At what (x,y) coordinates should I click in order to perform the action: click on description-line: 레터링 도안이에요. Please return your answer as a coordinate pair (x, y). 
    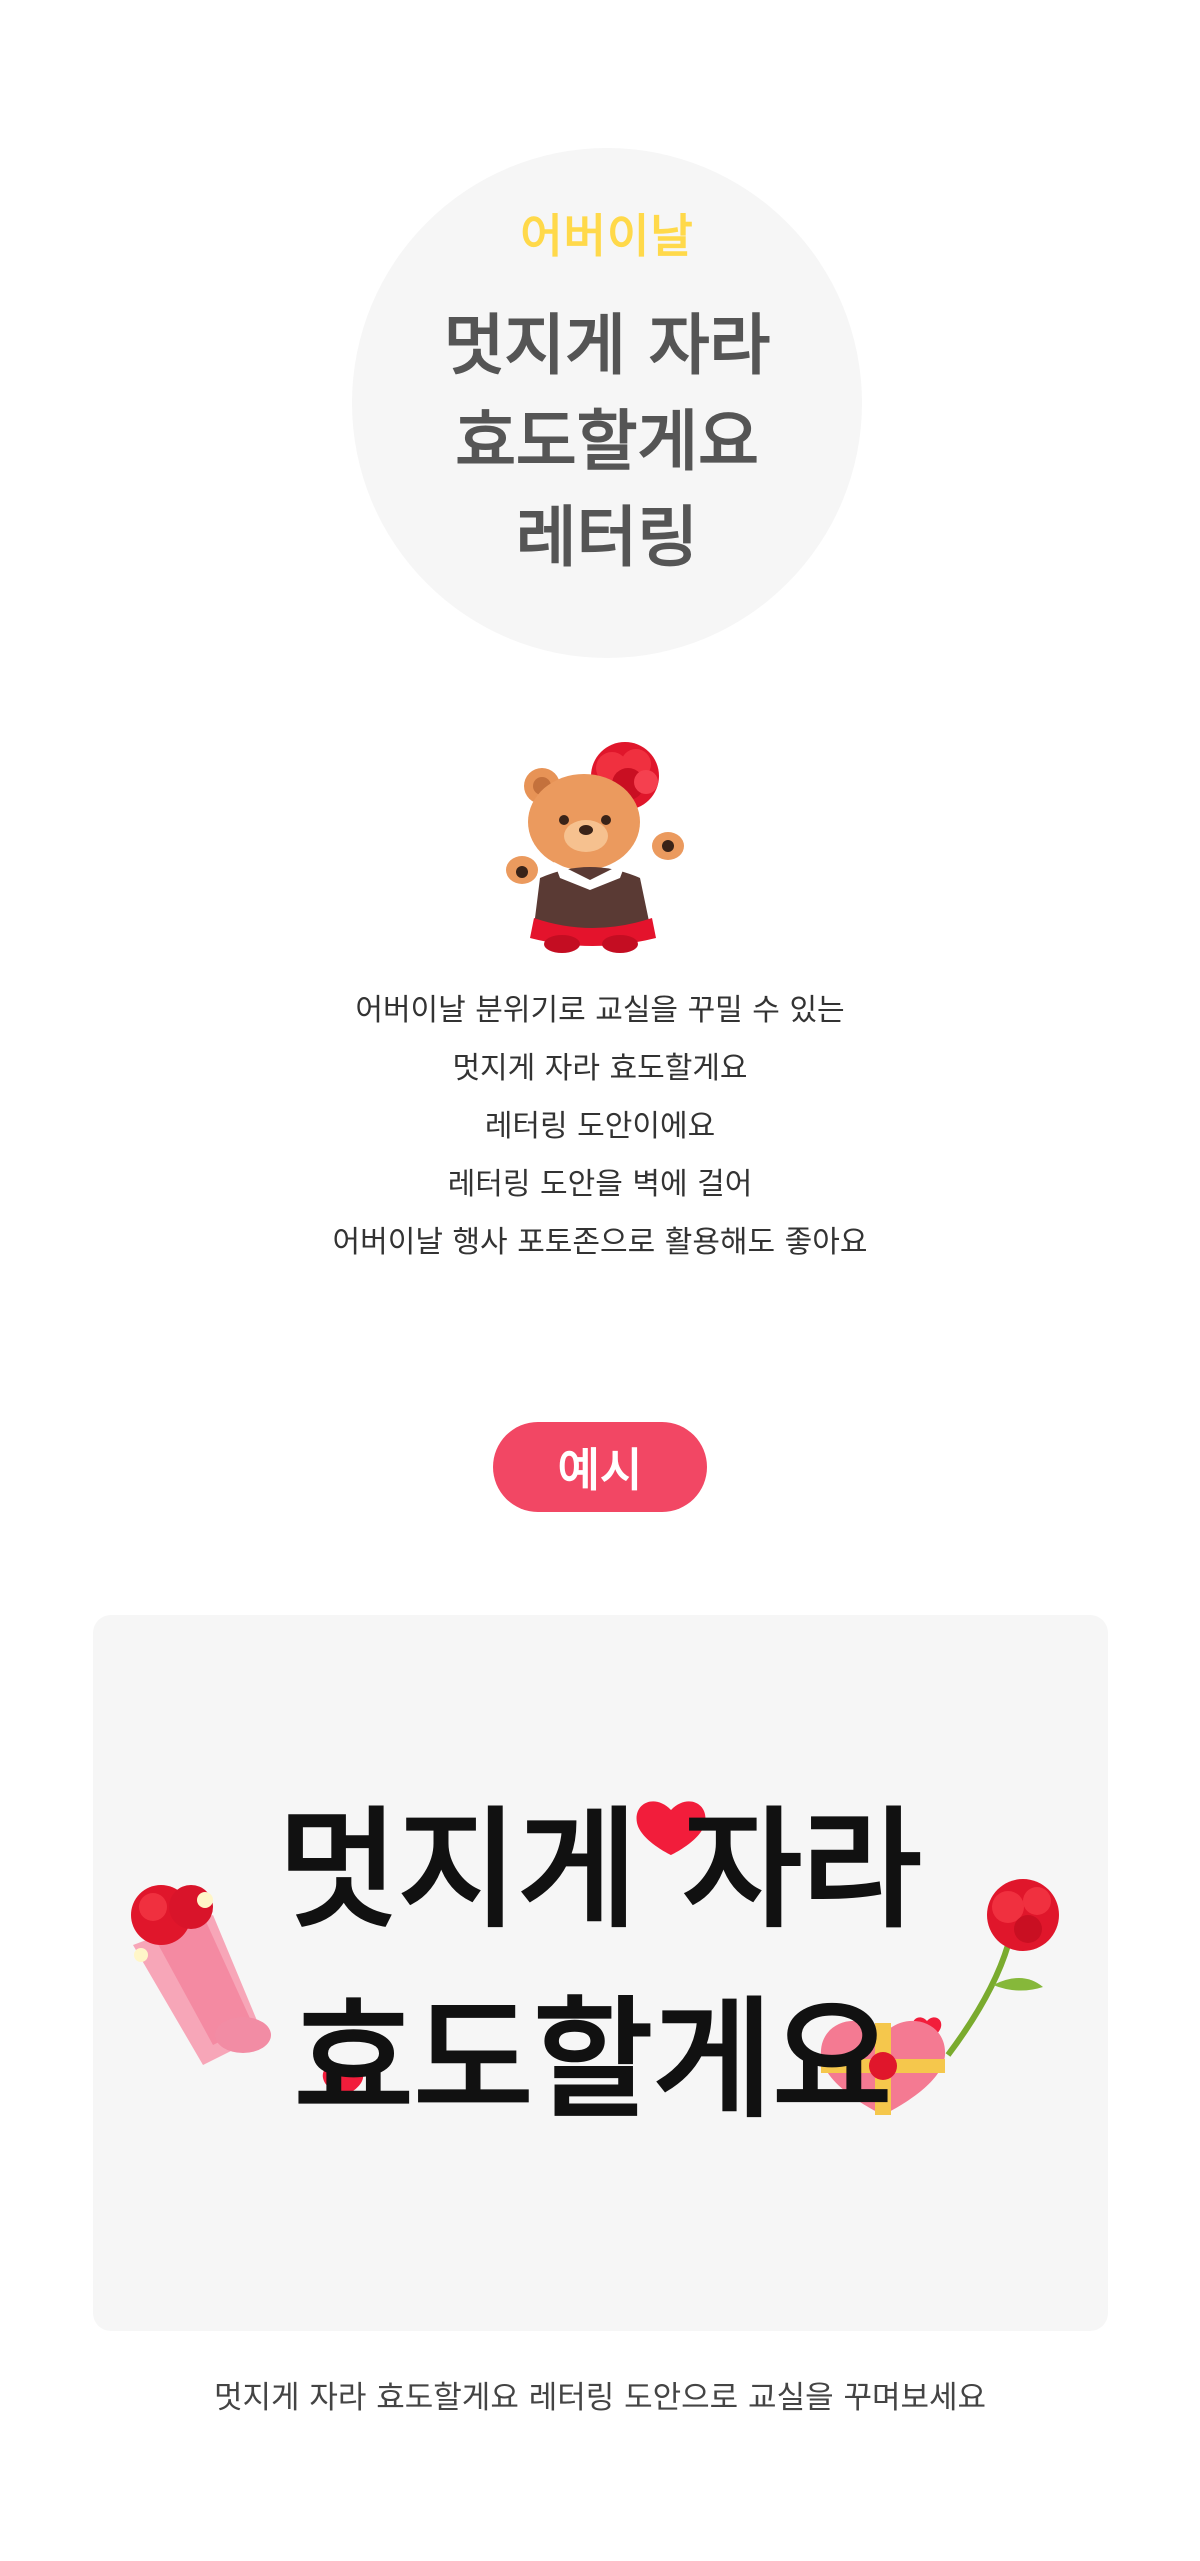
    Looking at the image, I should click on (600, 1126).